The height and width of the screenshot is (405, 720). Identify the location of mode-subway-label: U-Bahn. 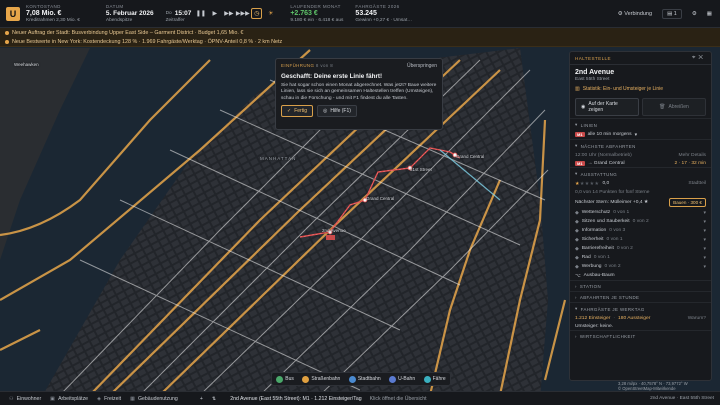
(407, 379).